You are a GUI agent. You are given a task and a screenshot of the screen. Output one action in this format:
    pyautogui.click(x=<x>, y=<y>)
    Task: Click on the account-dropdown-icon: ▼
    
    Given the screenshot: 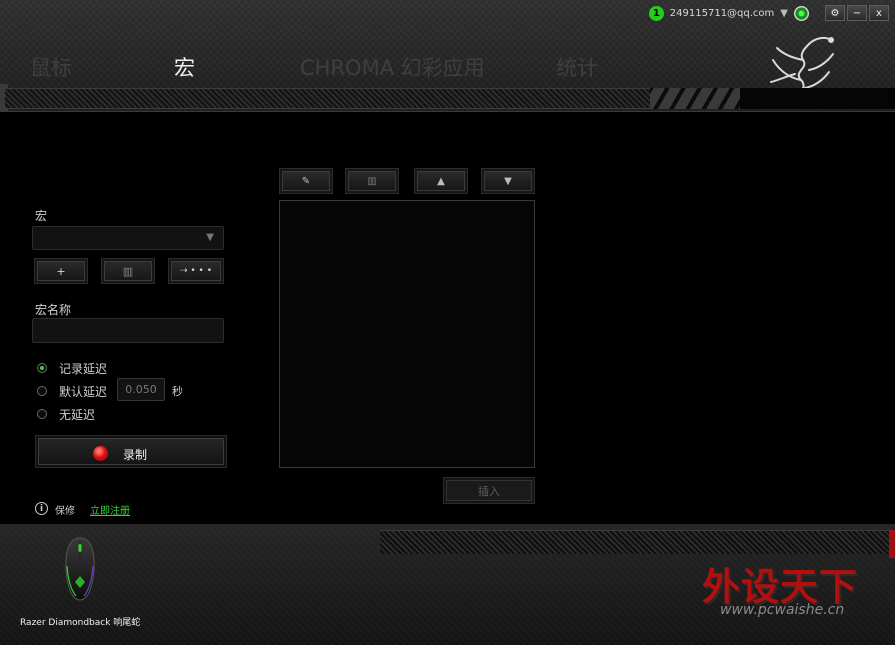 What is the action you would take?
    pyautogui.click(x=784, y=13)
    